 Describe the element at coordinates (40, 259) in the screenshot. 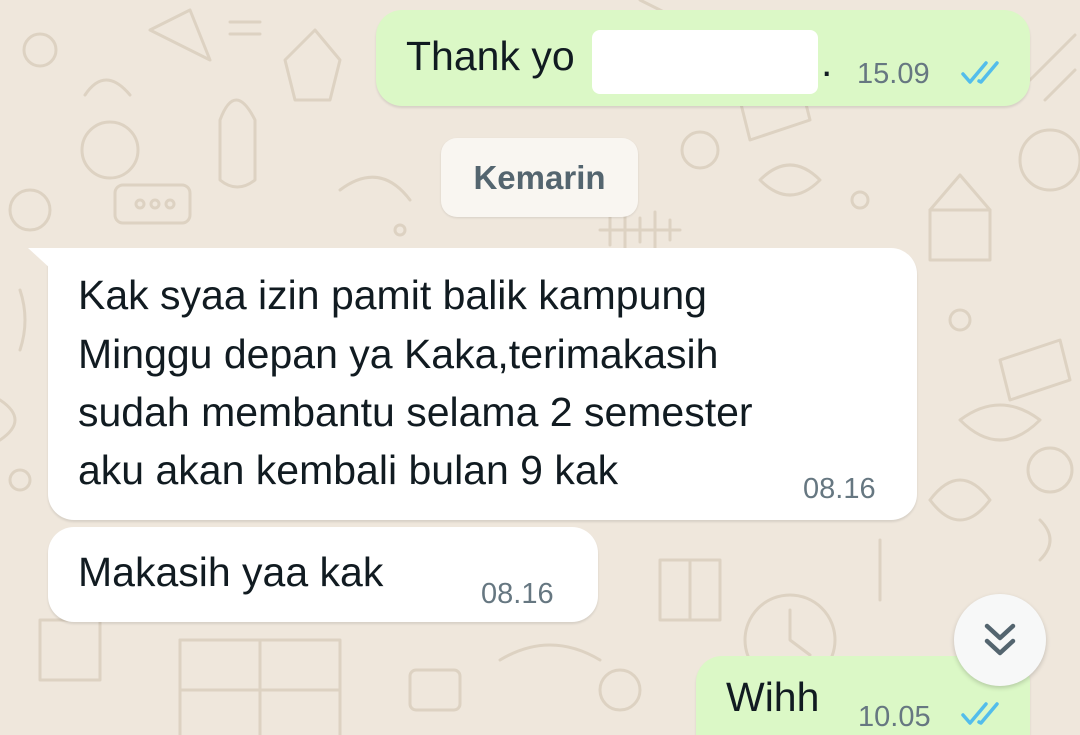

I see `bubble-tail` at that location.